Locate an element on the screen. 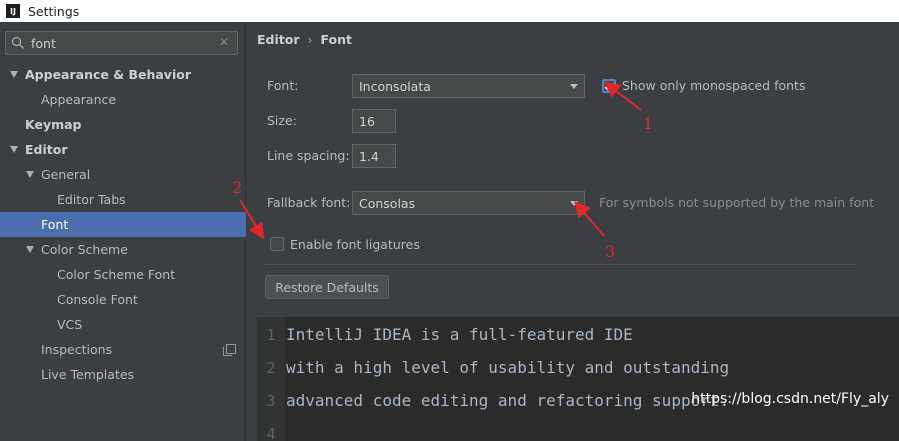 Image resolution: width=899 pixels, height=441 pixels. annotation-2: 2 is located at coordinates (237, 187).